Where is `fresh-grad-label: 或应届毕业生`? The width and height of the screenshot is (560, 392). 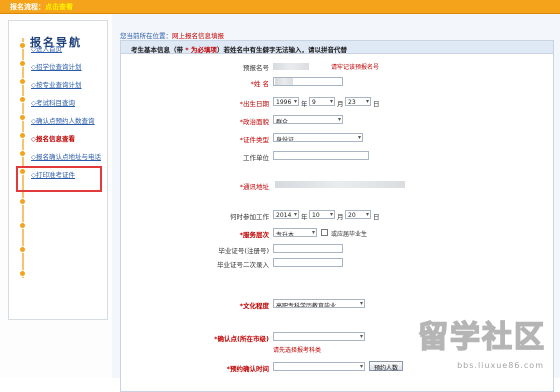
fresh-grad-label: 或应届毕业生 is located at coordinates (349, 234).